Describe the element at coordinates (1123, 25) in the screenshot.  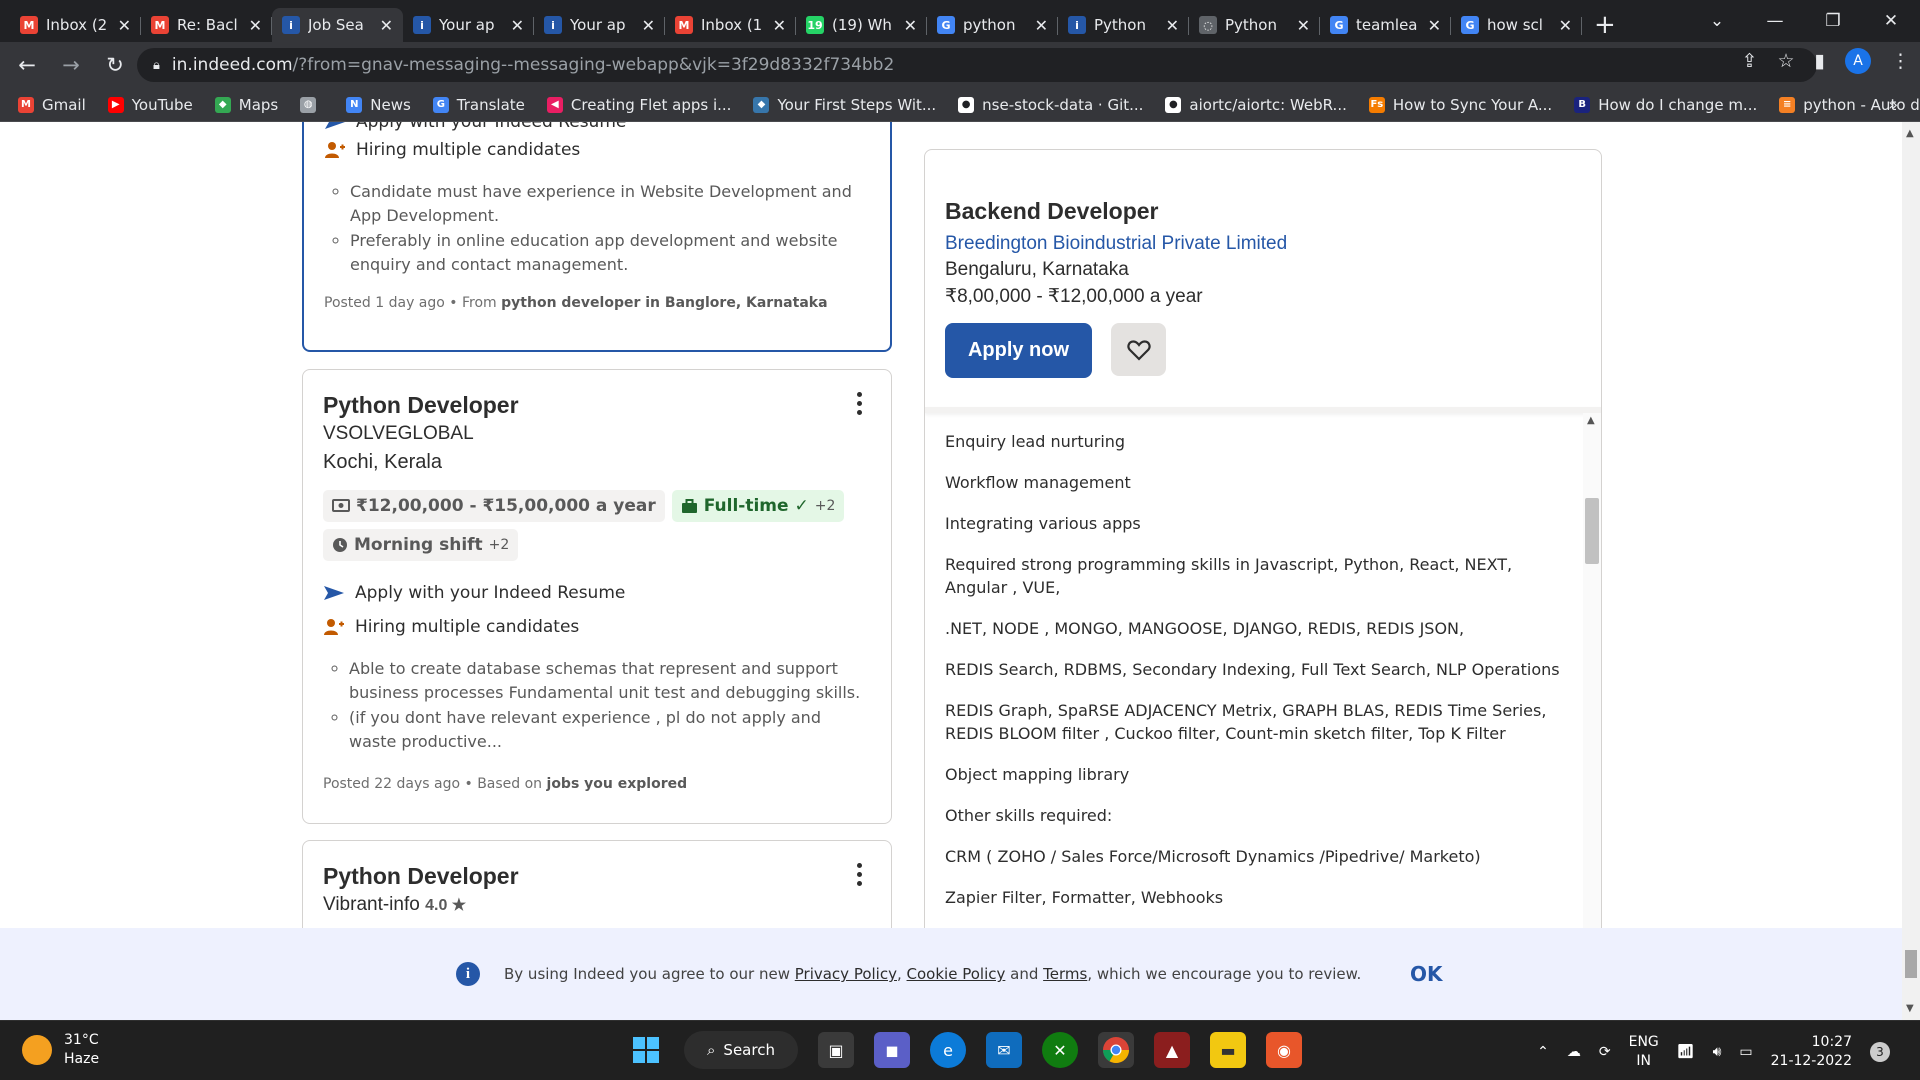
I see `browser-tab: i Python ✕` at that location.